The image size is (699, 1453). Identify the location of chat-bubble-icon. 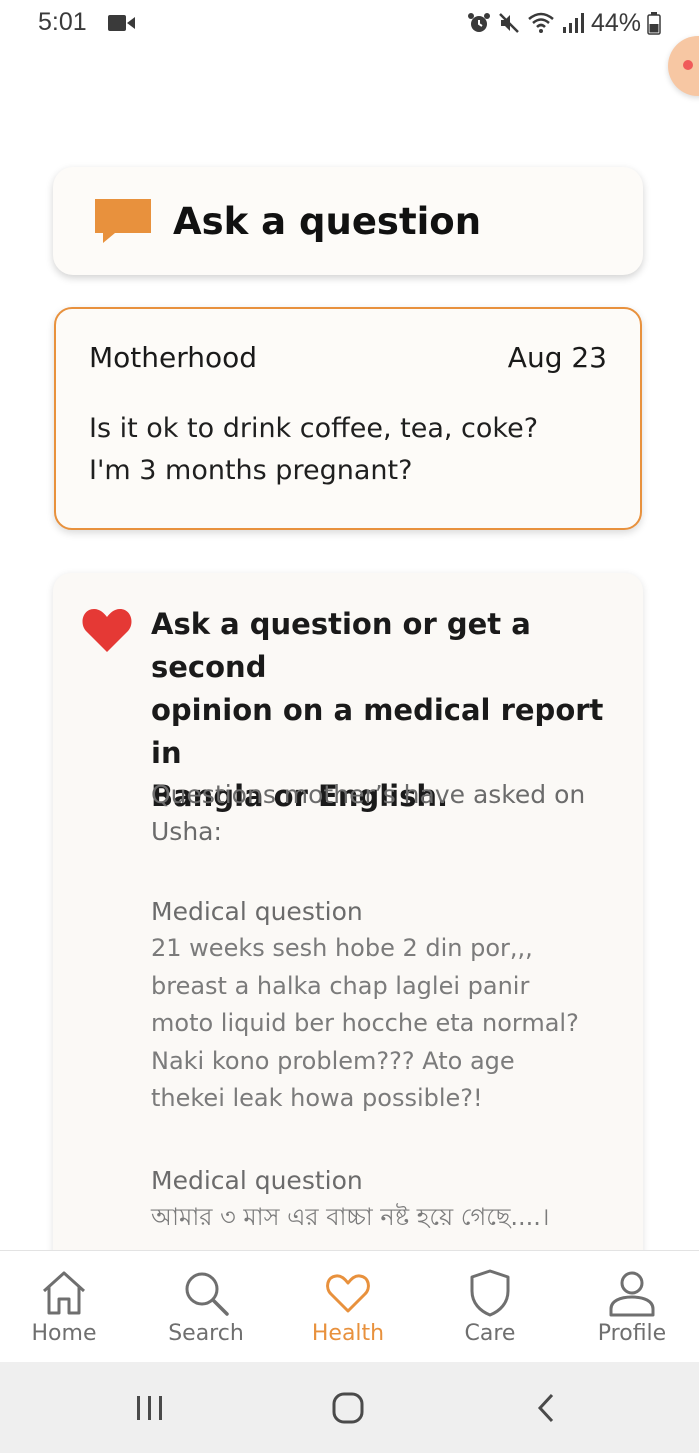
(123, 221).